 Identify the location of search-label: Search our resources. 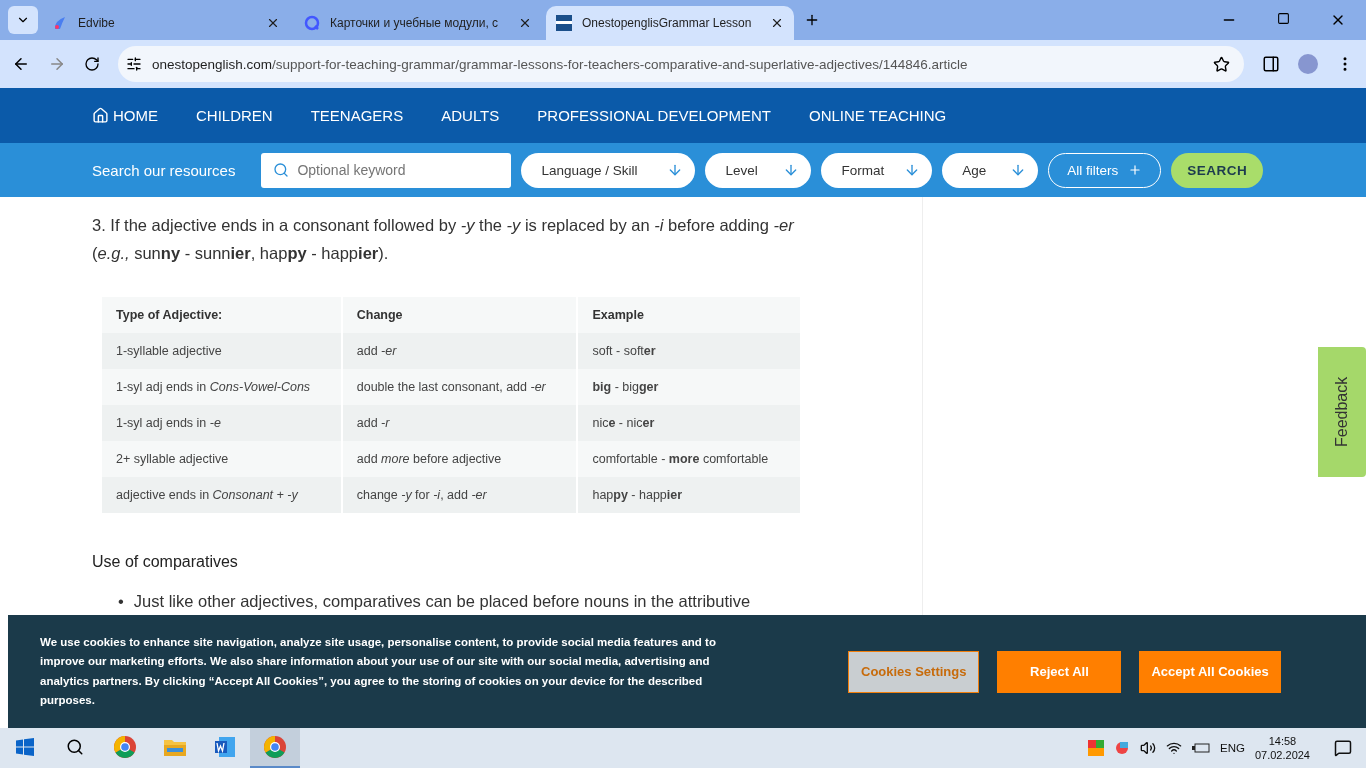
(164, 170).